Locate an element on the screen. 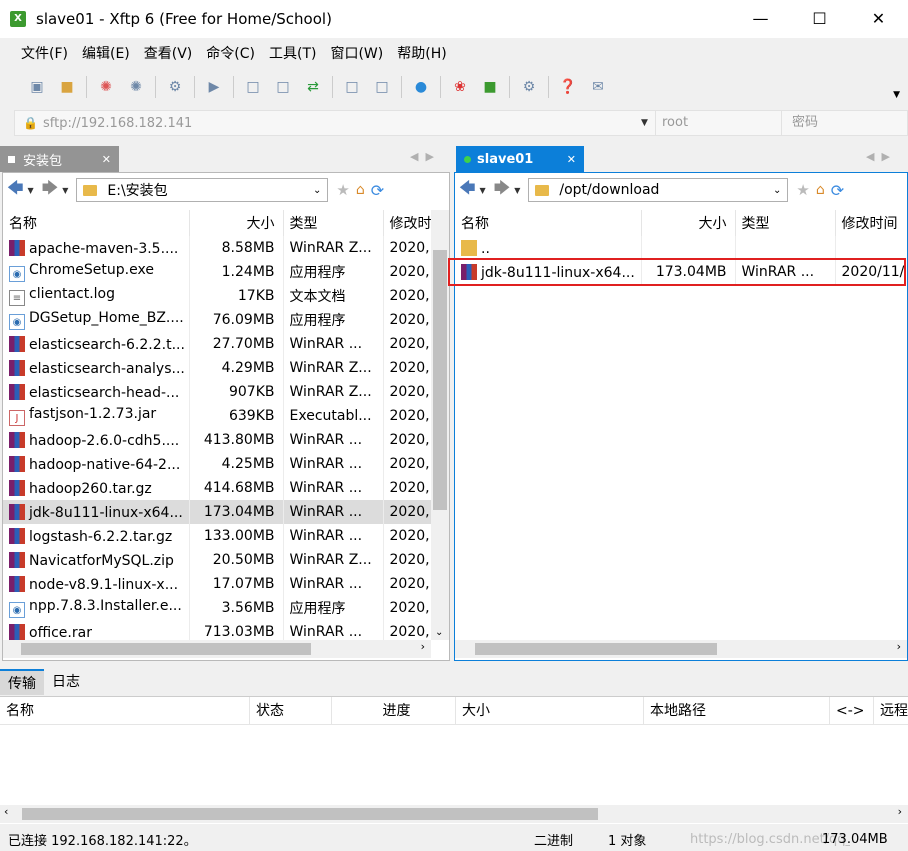  close-button: ✕ is located at coordinates (878, 19).